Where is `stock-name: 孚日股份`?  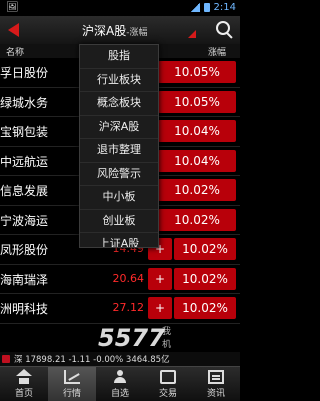
stock-name: 孚日股份 is located at coordinates (24, 73).